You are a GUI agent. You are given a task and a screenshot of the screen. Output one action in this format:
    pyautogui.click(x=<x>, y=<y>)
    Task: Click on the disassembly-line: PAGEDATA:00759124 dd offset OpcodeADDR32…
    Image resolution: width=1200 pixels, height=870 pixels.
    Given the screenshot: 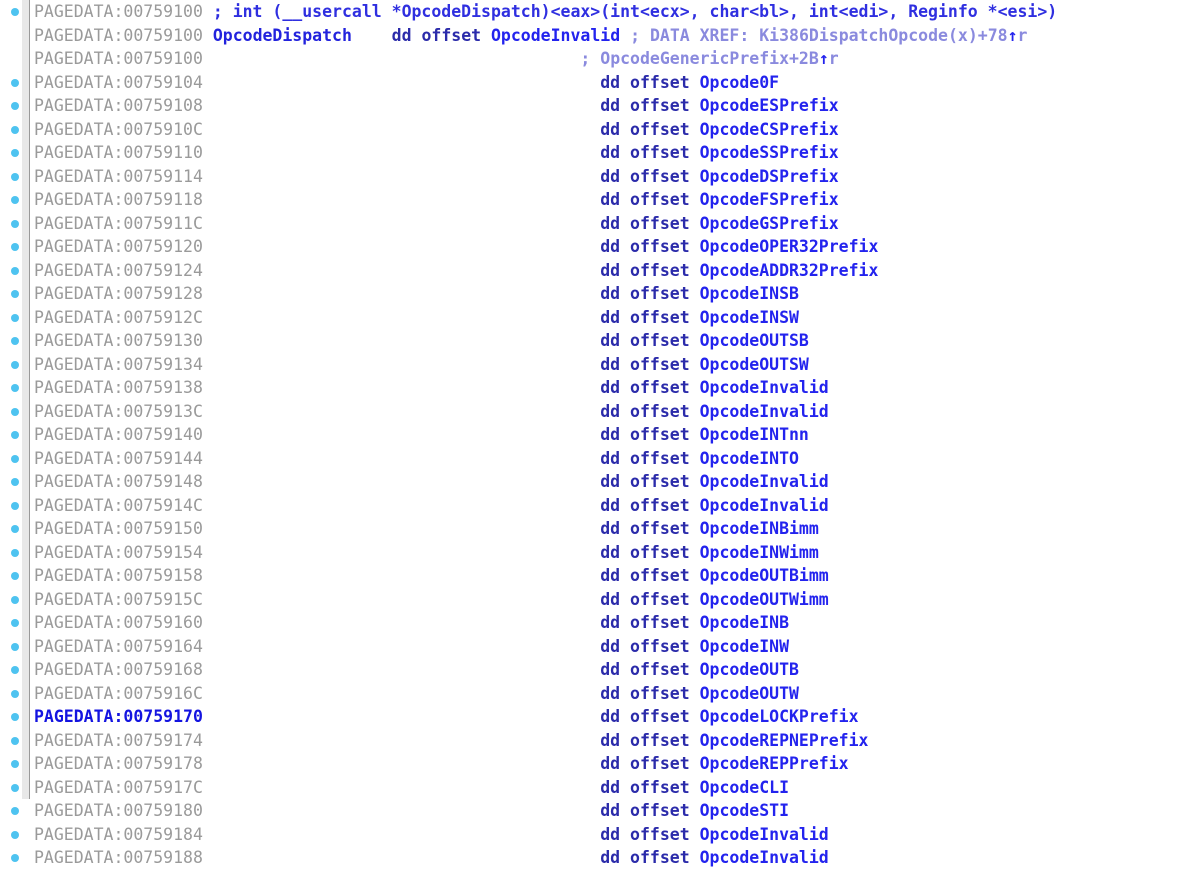 What is the action you would take?
    pyautogui.click(x=600, y=271)
    